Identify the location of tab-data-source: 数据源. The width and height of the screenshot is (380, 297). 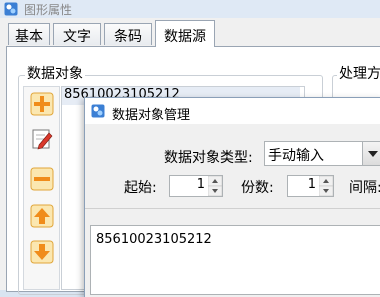
(185, 33).